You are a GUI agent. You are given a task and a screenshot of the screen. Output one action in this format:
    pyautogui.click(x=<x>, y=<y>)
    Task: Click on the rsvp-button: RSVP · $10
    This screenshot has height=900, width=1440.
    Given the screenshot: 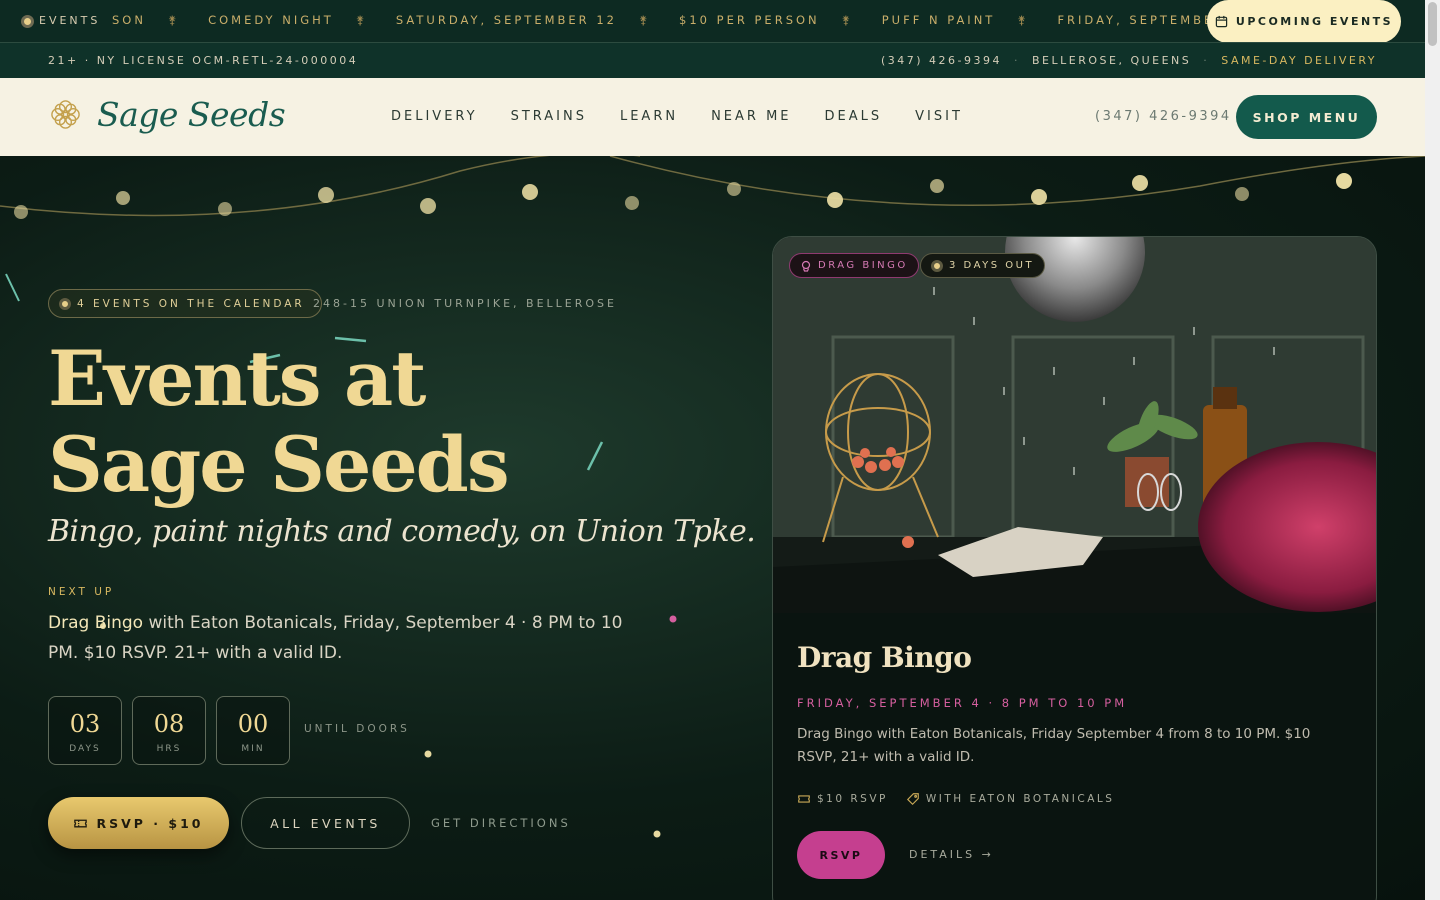 What is the action you would take?
    pyautogui.click(x=138, y=823)
    